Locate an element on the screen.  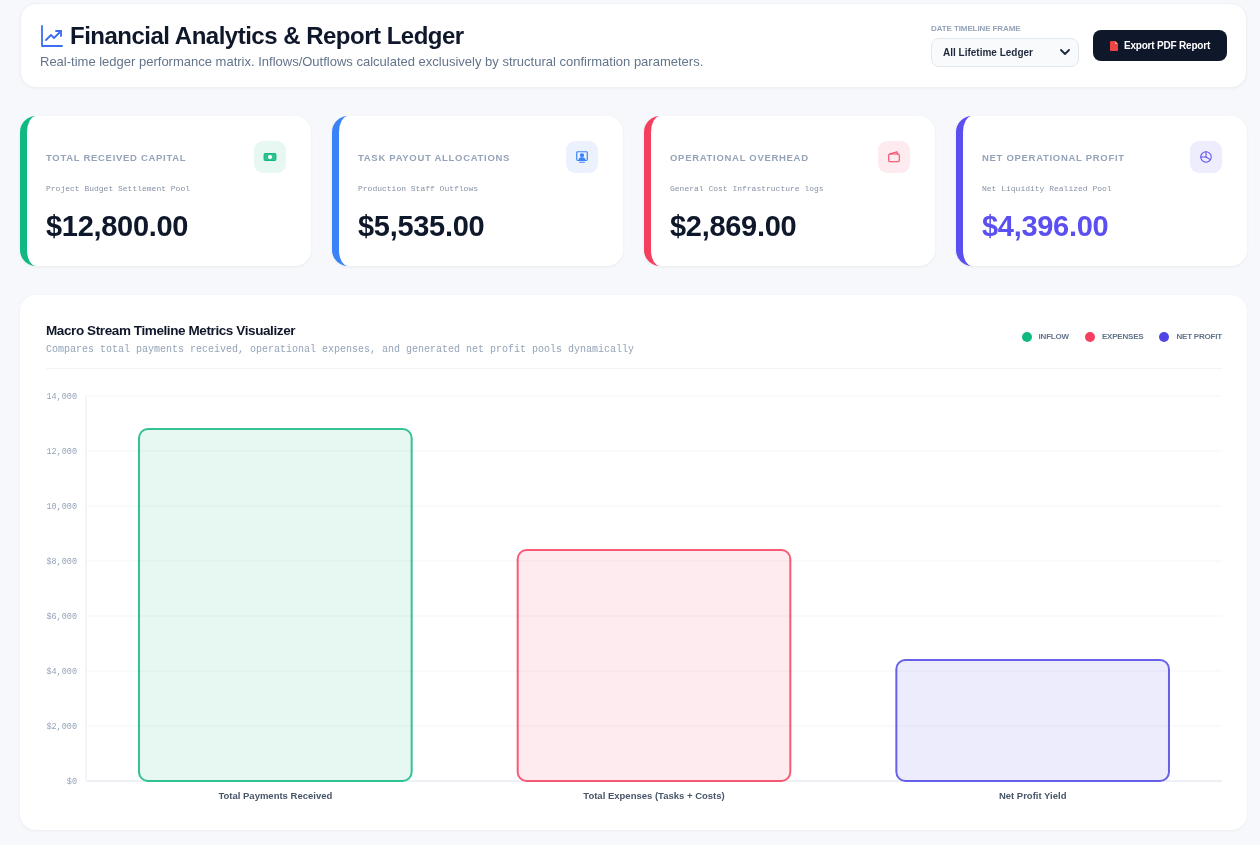
axis-tick-label: $6,000 is located at coordinates (61, 617).